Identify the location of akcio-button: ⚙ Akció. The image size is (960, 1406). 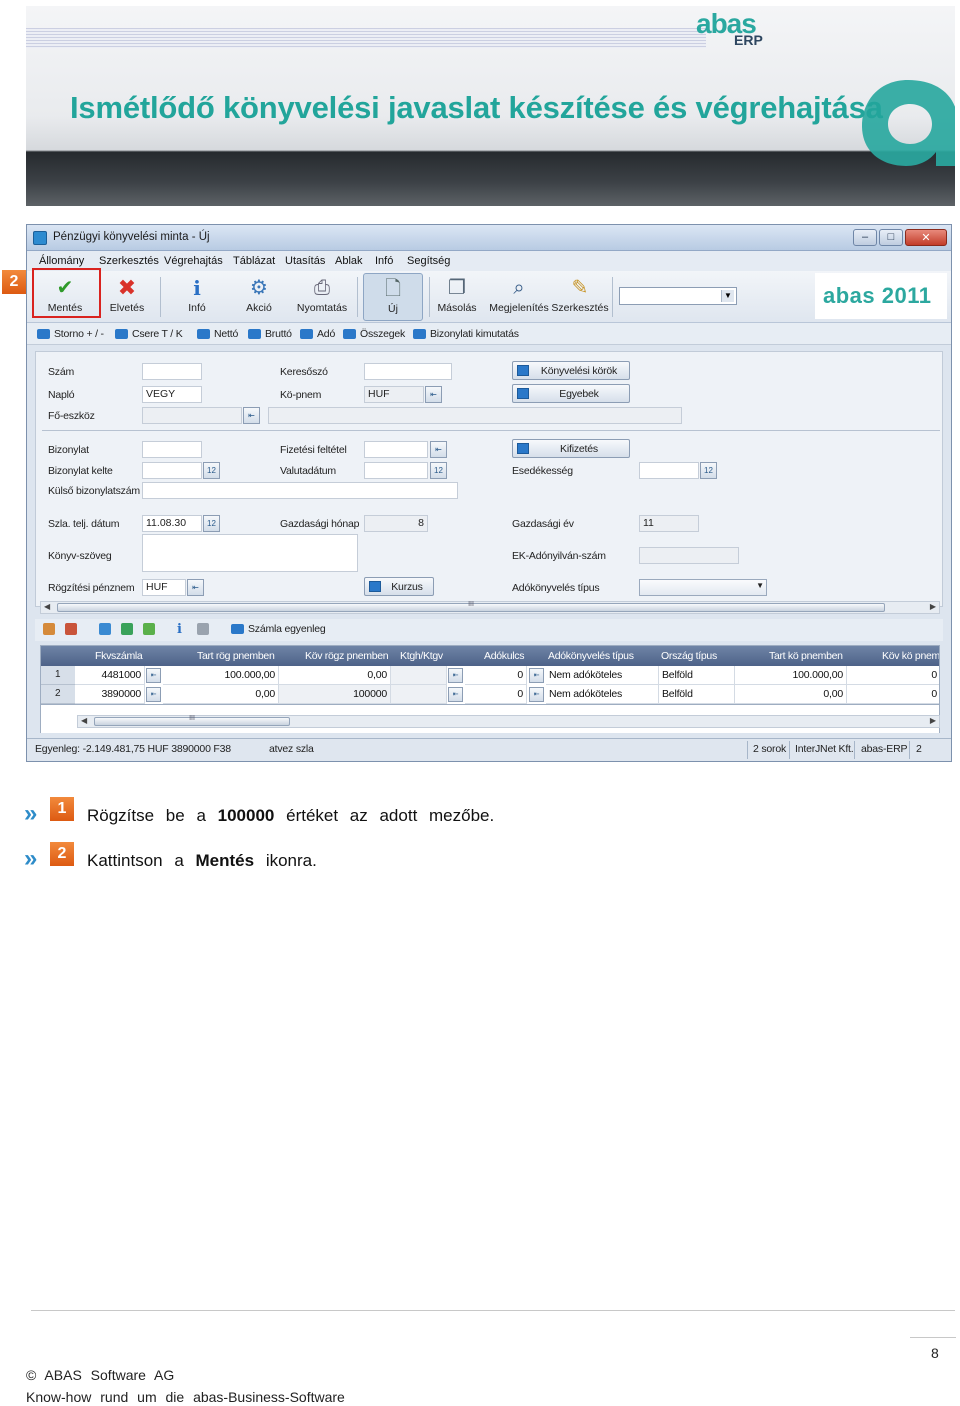
(259, 297).